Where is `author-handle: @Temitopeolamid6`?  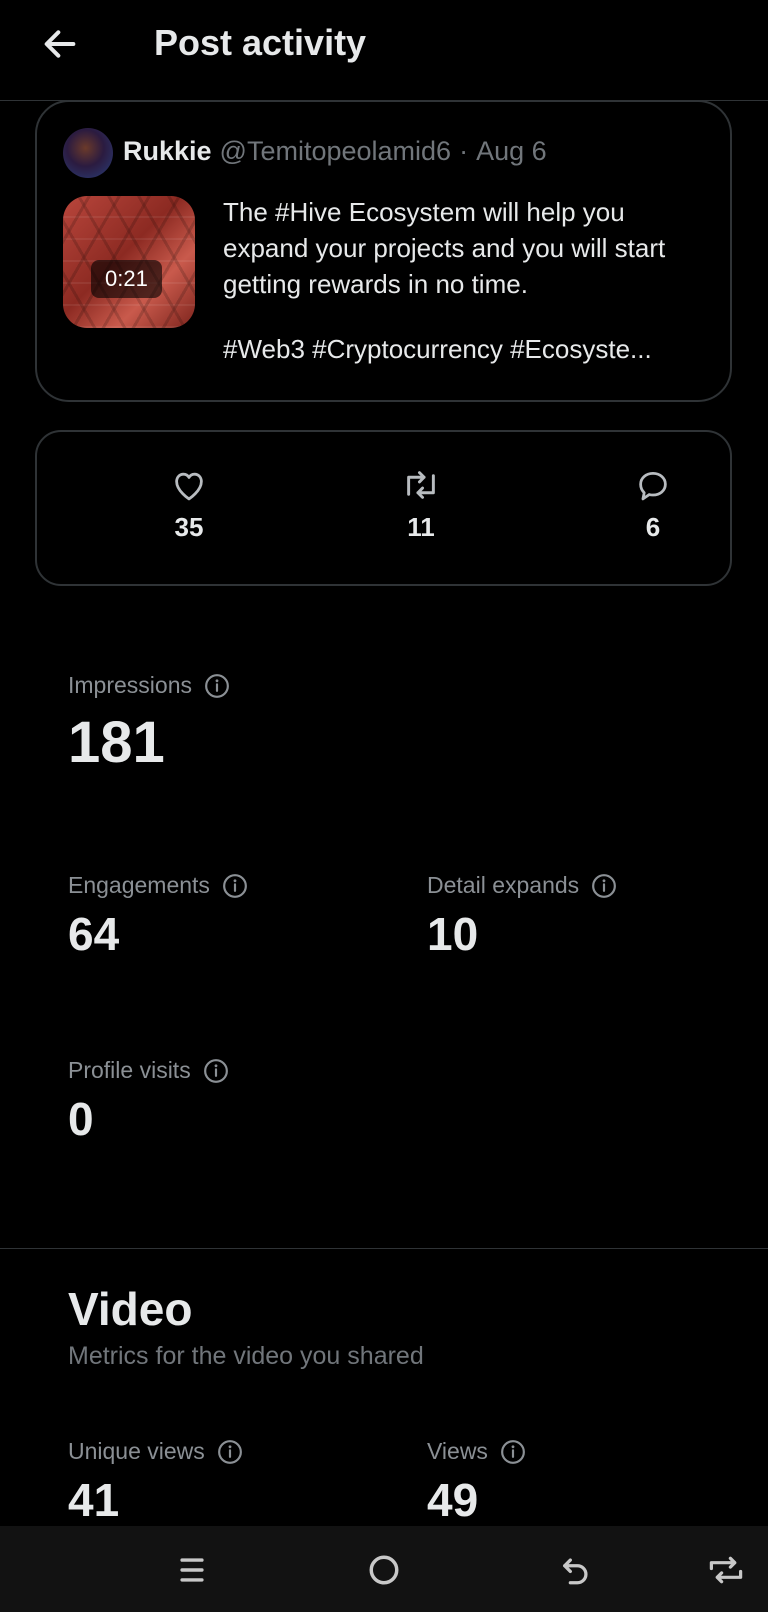
author-handle: @Temitopeolamid6 is located at coordinates (335, 151).